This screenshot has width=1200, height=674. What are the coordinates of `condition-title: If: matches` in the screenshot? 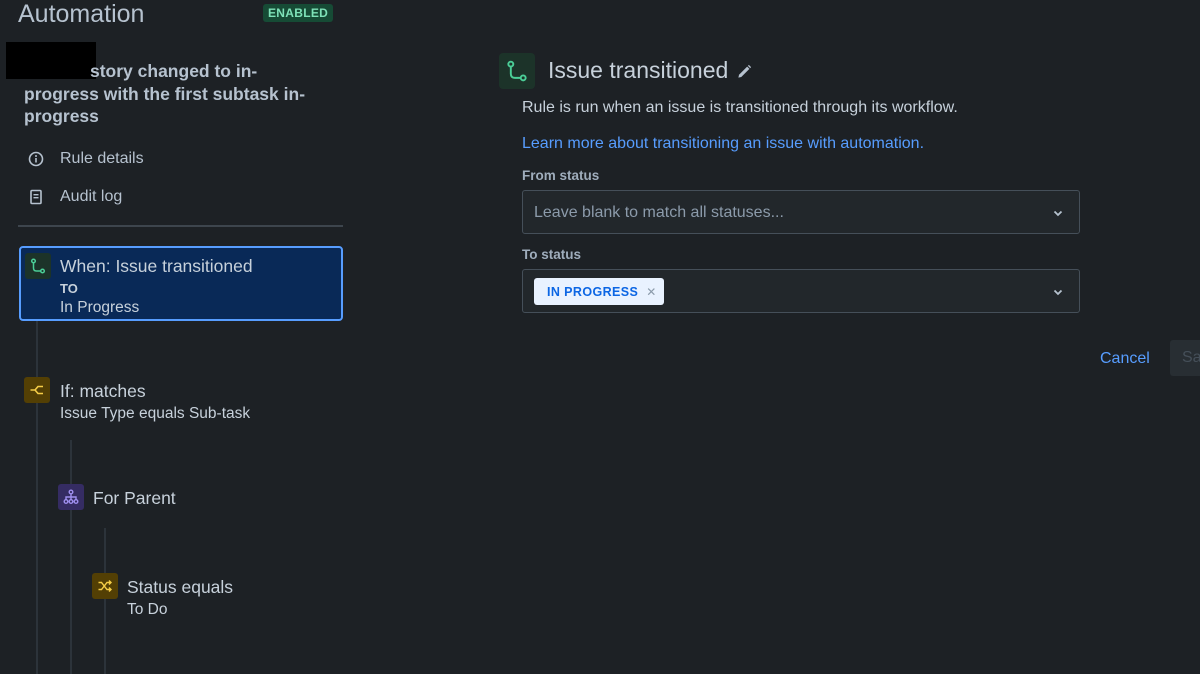 It's located at (103, 391).